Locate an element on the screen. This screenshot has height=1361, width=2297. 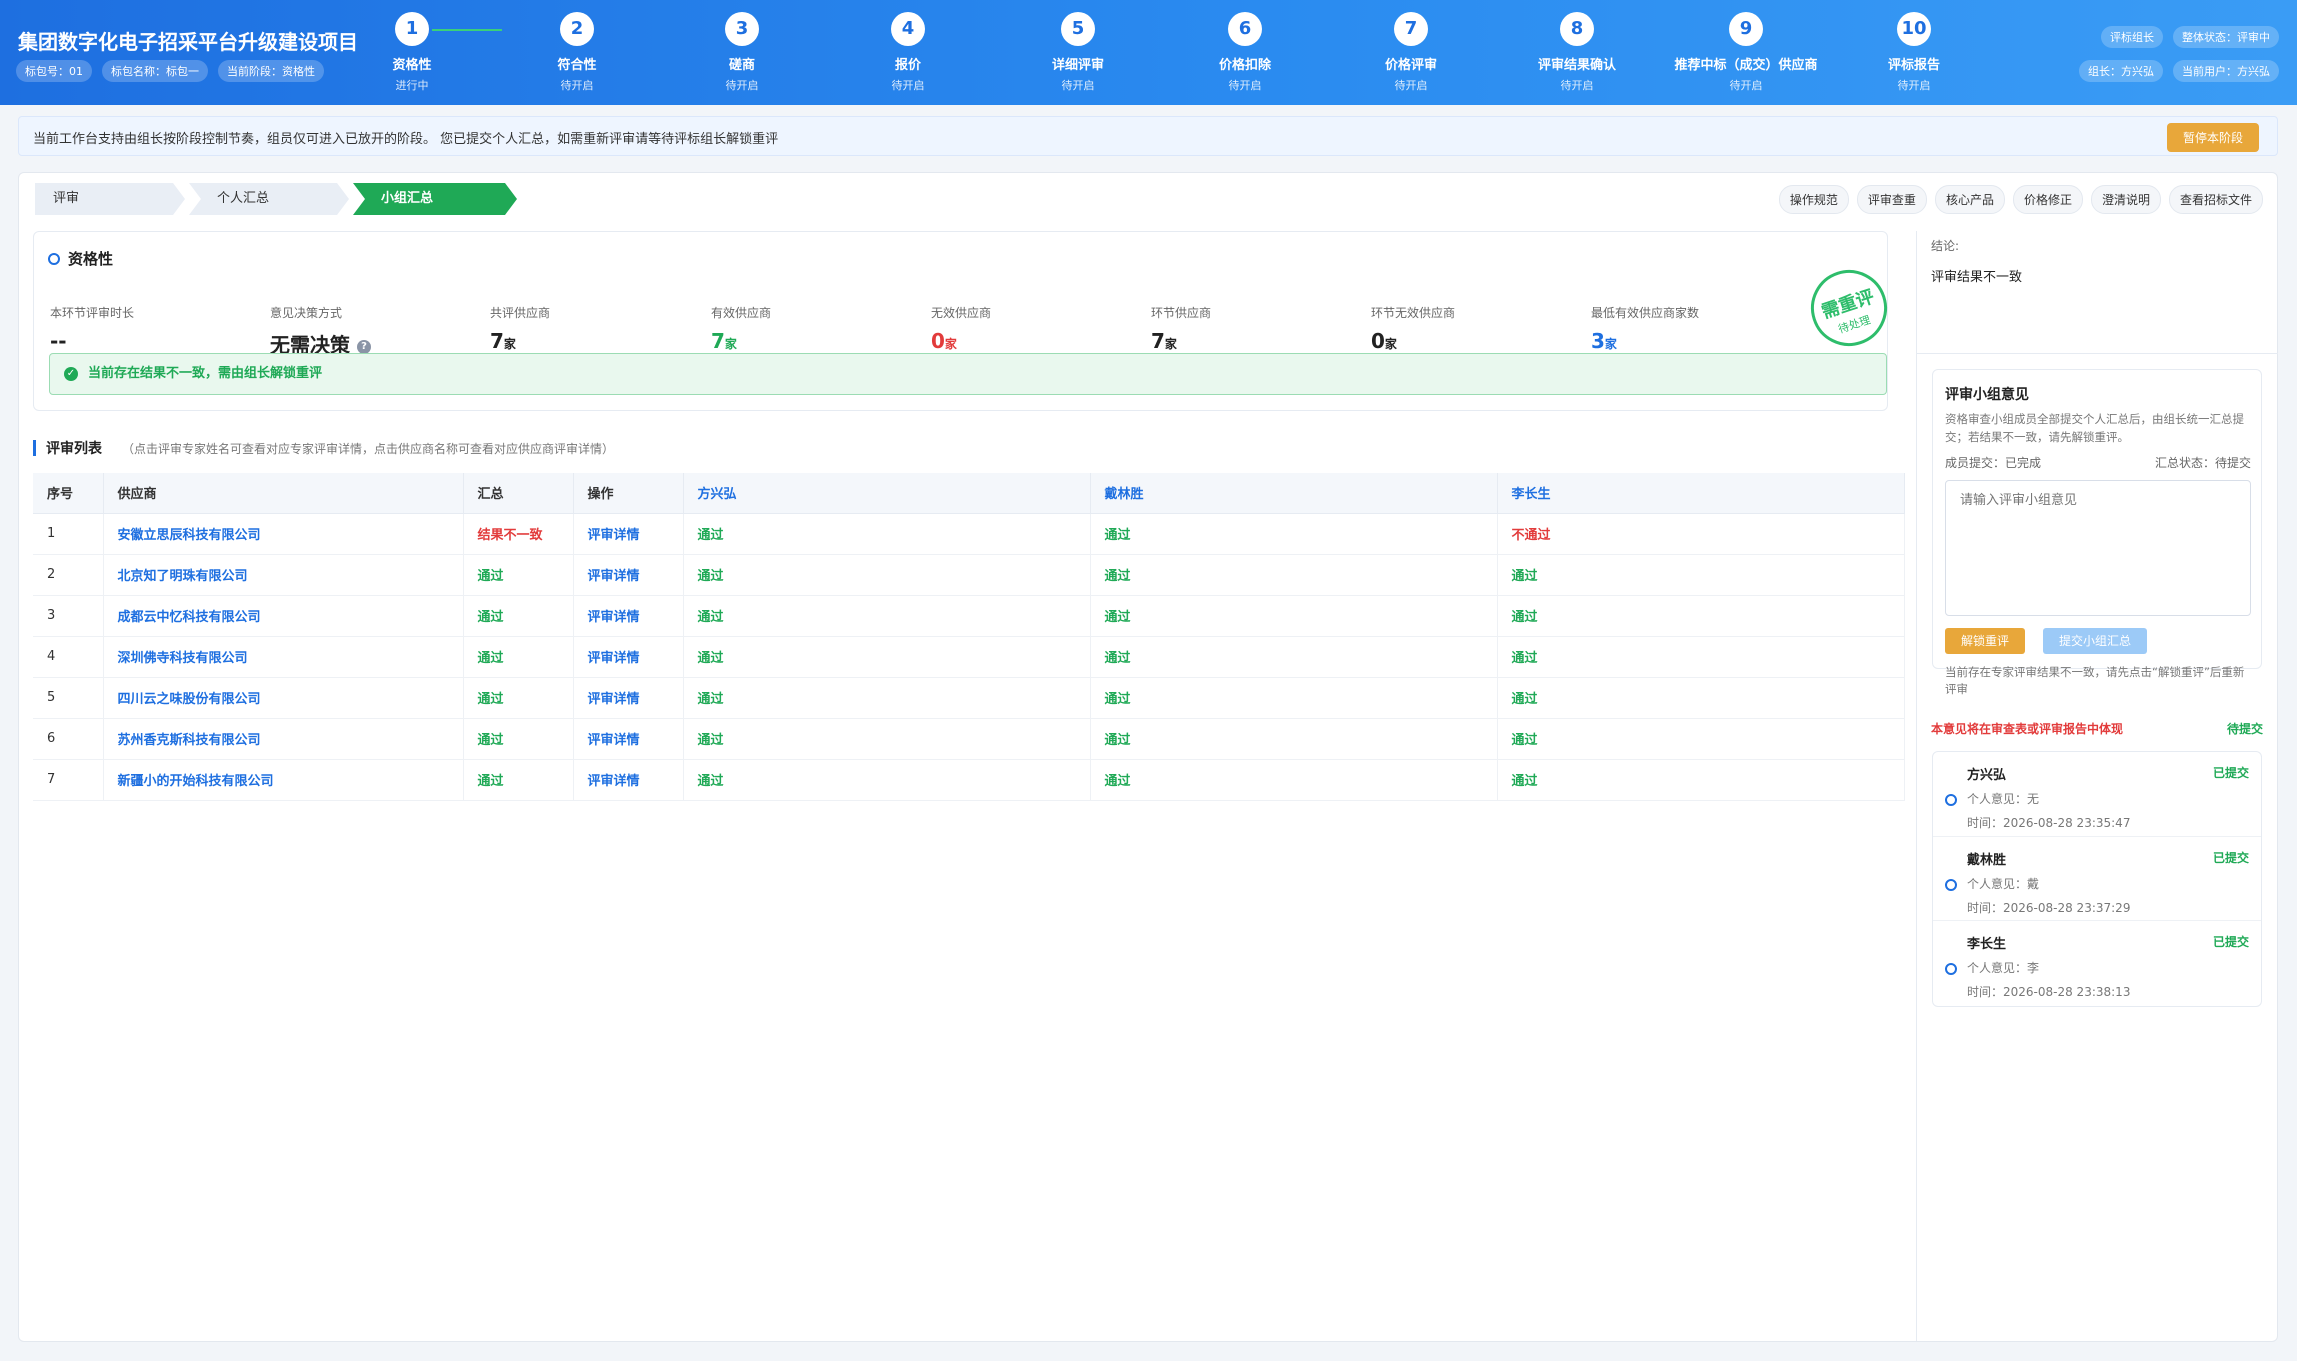
help-icon: ? is located at coordinates (363, 346).